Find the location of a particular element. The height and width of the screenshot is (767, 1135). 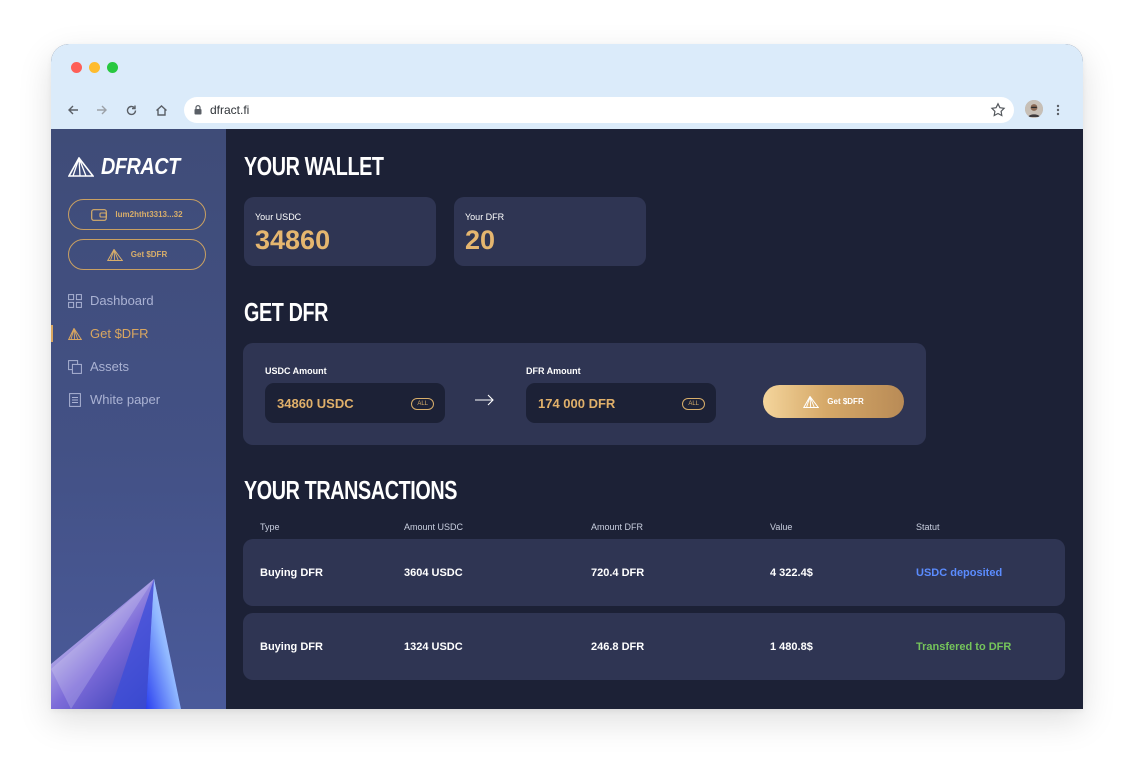

dfract-logo: DFRACT is located at coordinates (130, 166).